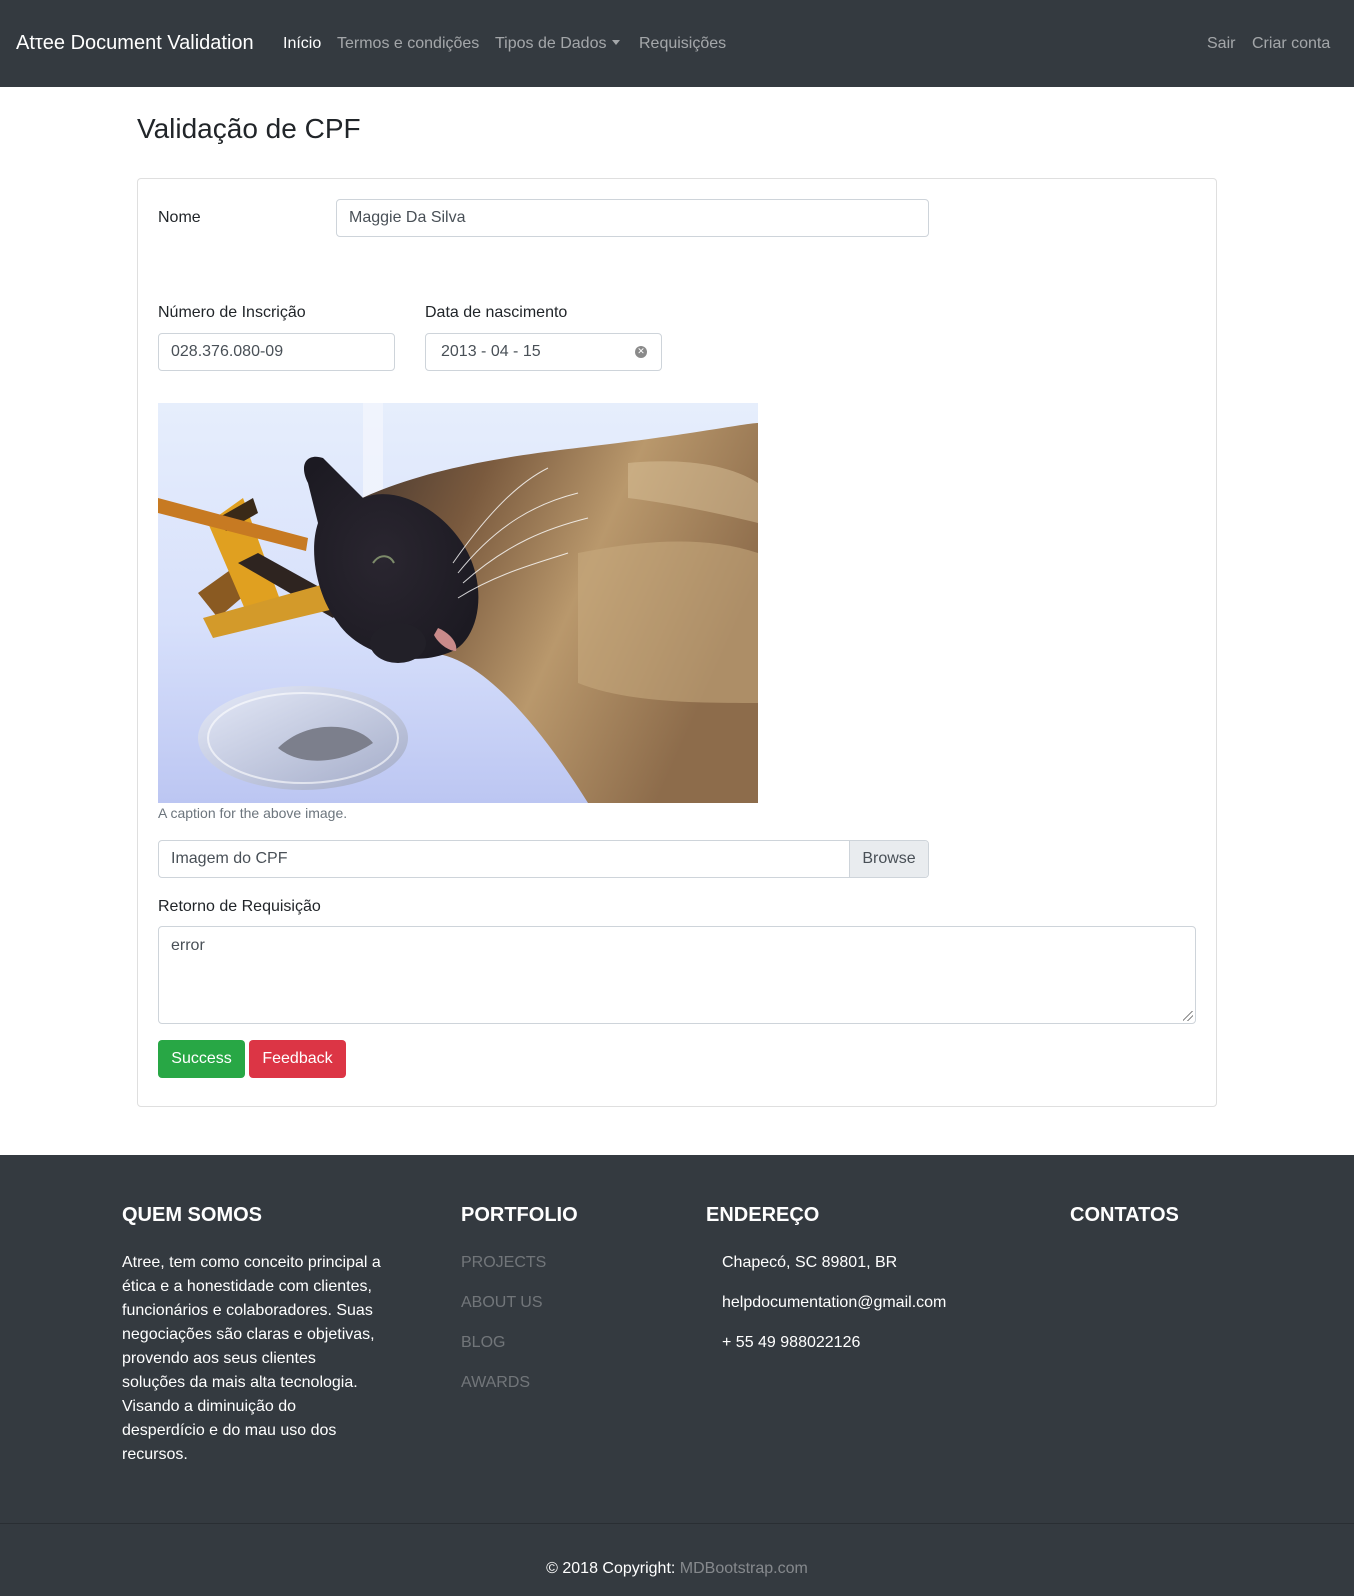 The width and height of the screenshot is (1354, 1596). I want to click on birthdate-label: Data de nascimento, so click(496, 312).